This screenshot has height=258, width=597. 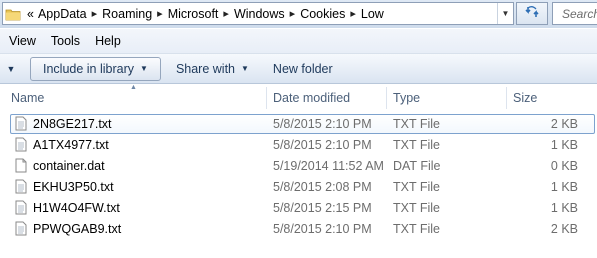 What do you see at coordinates (193, 14) in the screenshot?
I see `breadcrumb-item: Microsoft` at bounding box center [193, 14].